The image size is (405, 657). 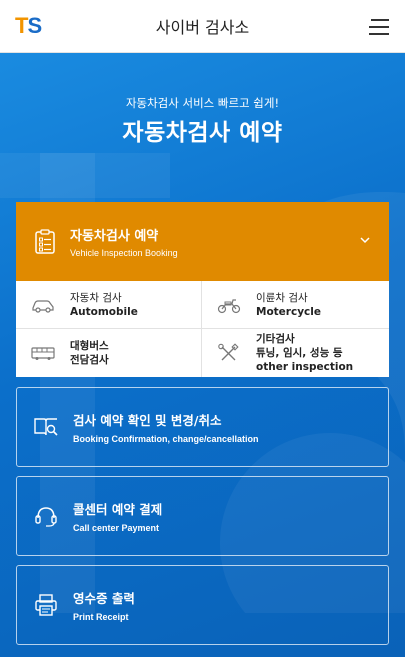 I want to click on card-title: 영수증 출력, so click(x=104, y=598).